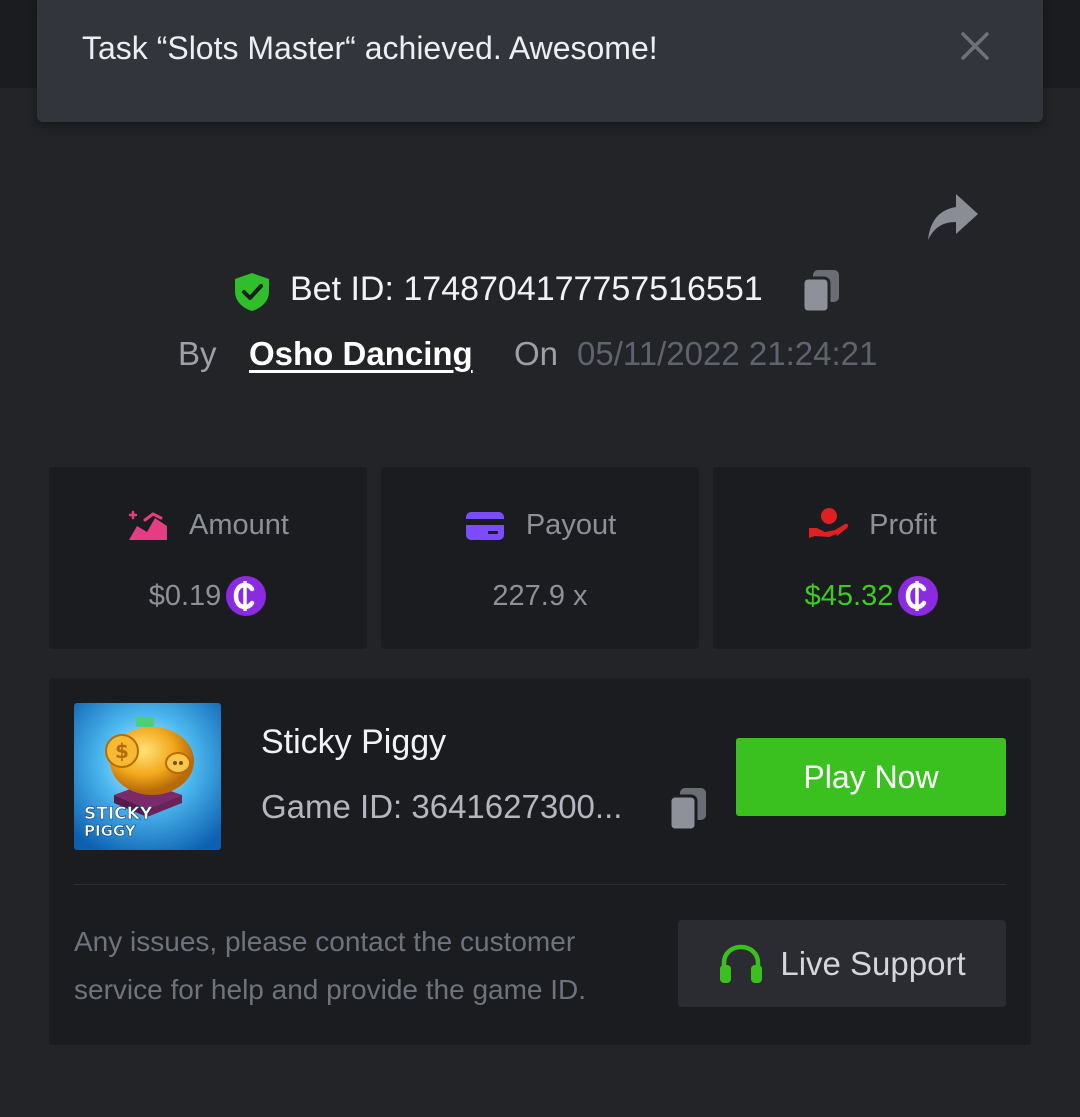 This screenshot has width=1080, height=1117. I want to click on divider, so click(540, 884).